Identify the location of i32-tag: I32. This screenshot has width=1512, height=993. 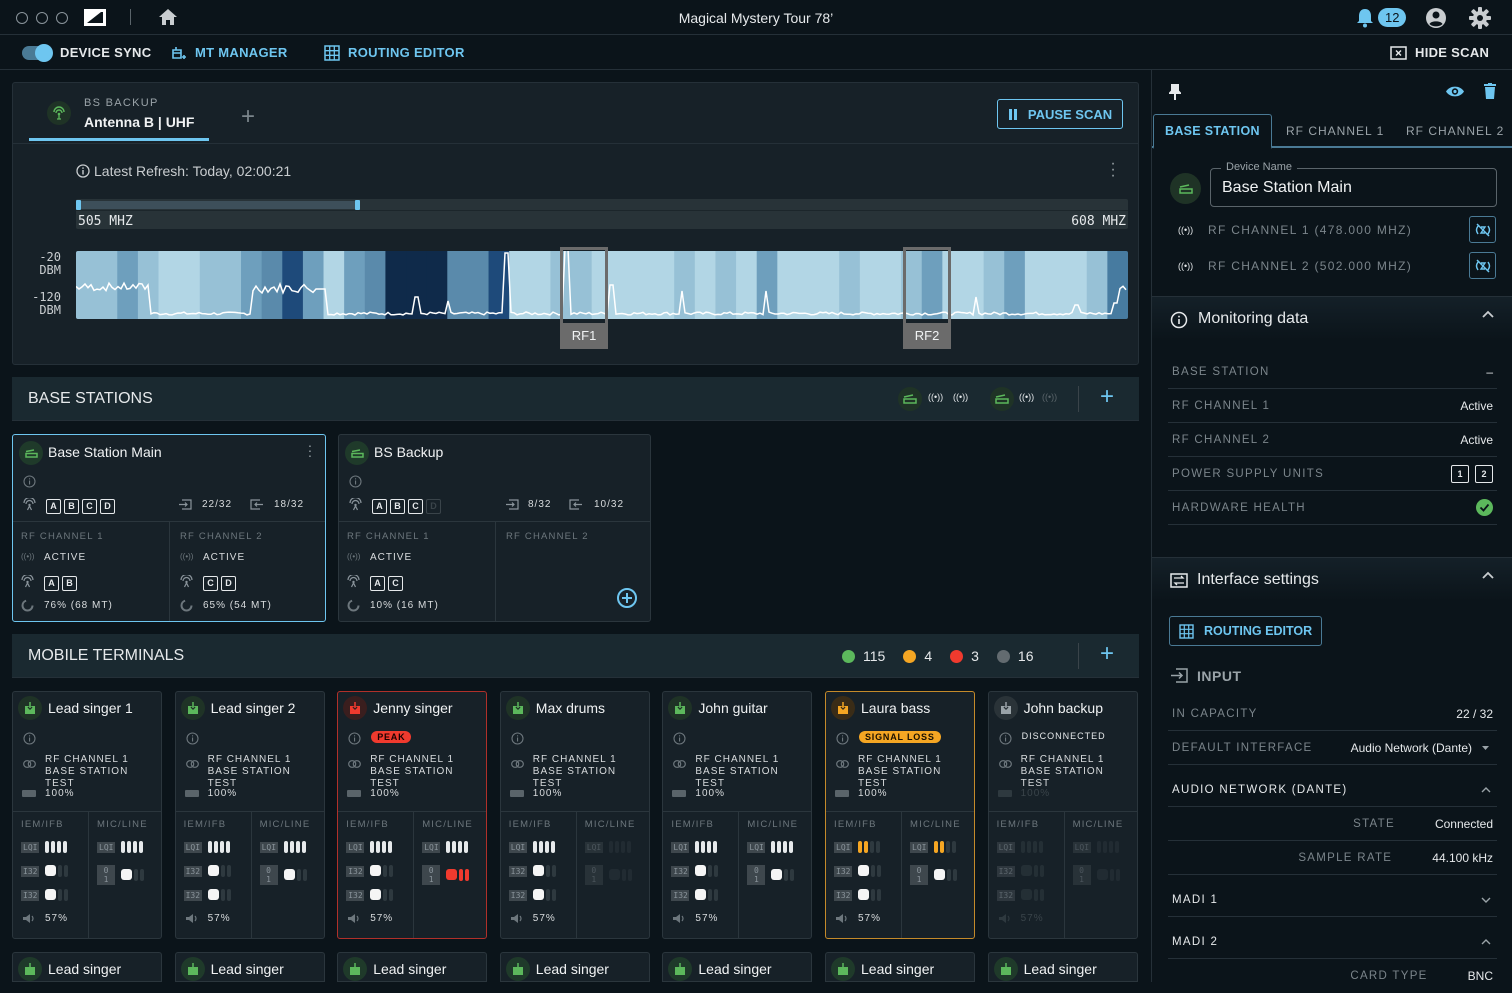
(843, 871).